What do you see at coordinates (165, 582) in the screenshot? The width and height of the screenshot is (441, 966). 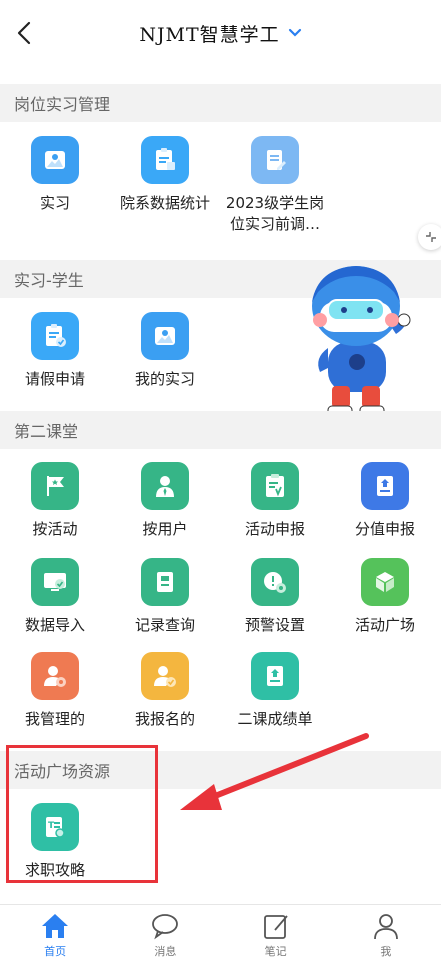 I see `book-icon` at bounding box center [165, 582].